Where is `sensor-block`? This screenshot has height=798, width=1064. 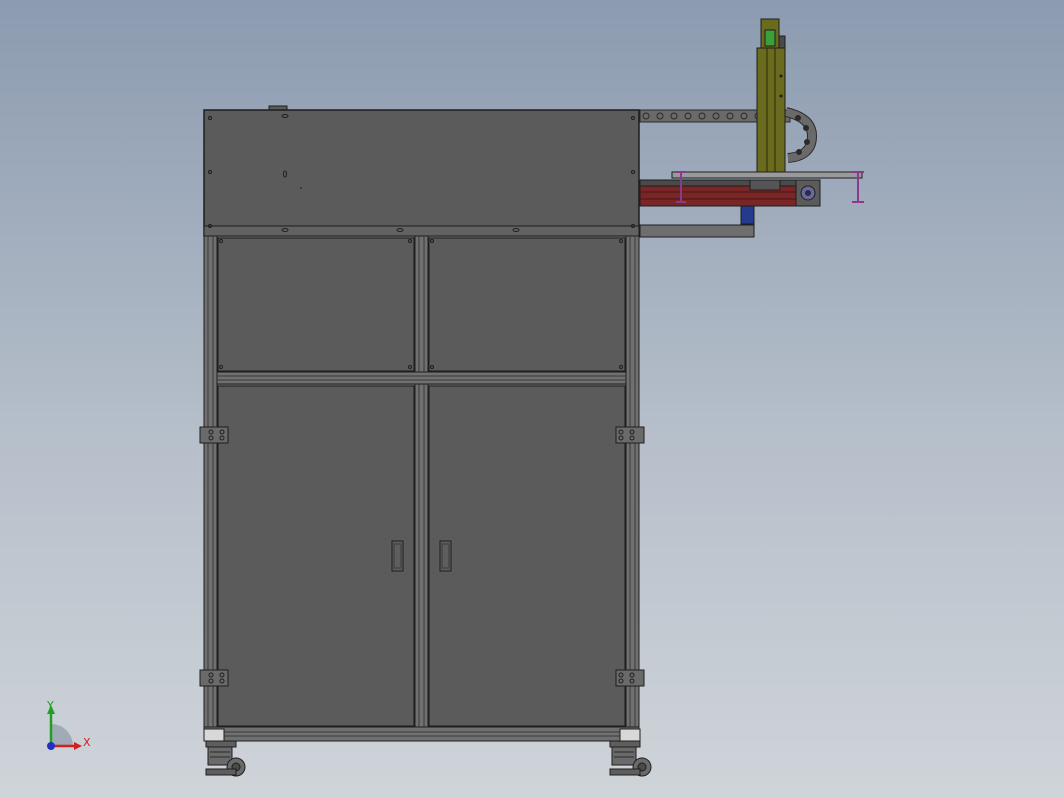
sensor-block is located at coordinates (747, 215).